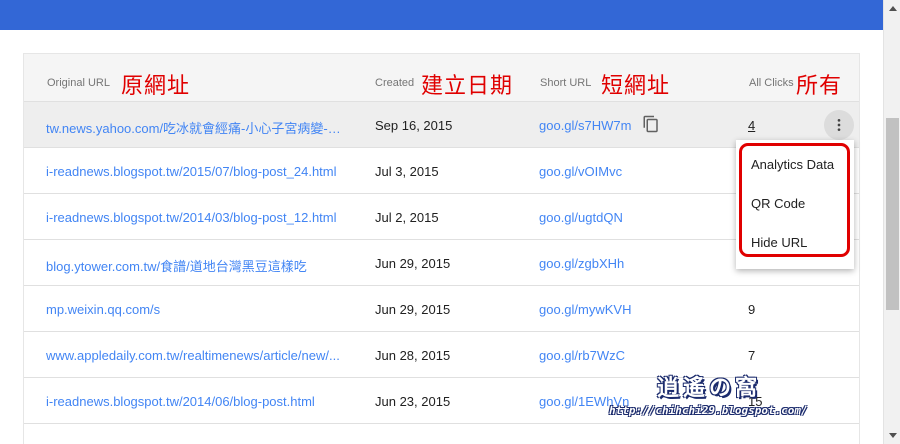 This screenshot has height=444, width=900. What do you see at coordinates (581, 217) in the screenshot?
I see `short-url-link: goo.gl/ugtdQN` at bounding box center [581, 217].